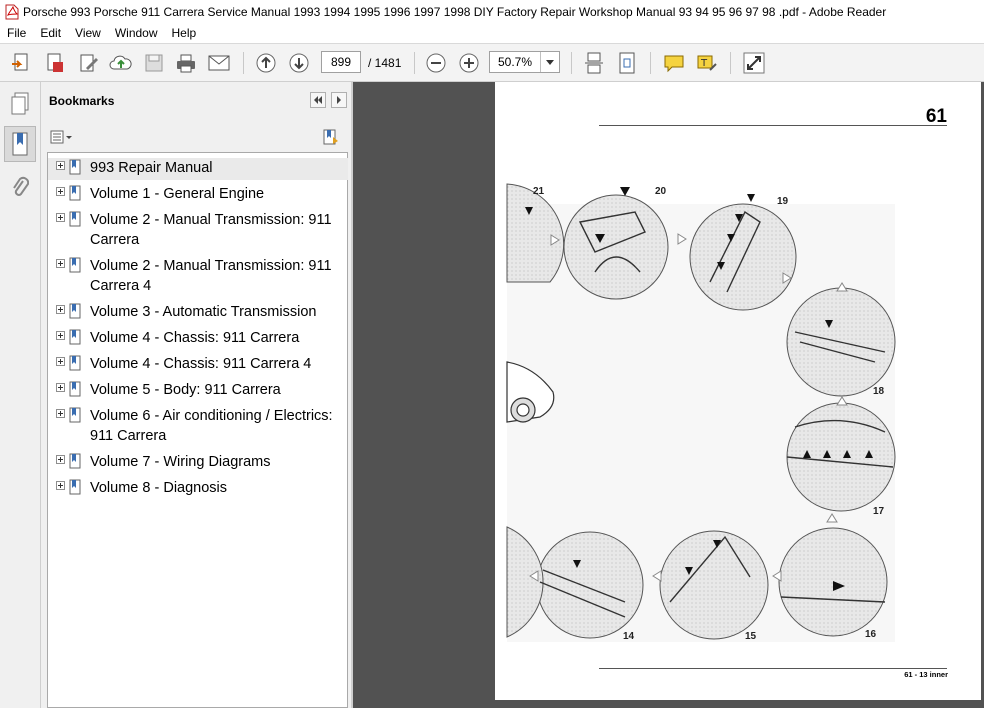 The width and height of the screenshot is (984, 708). I want to click on create-pdf-icon, so click(21, 63).